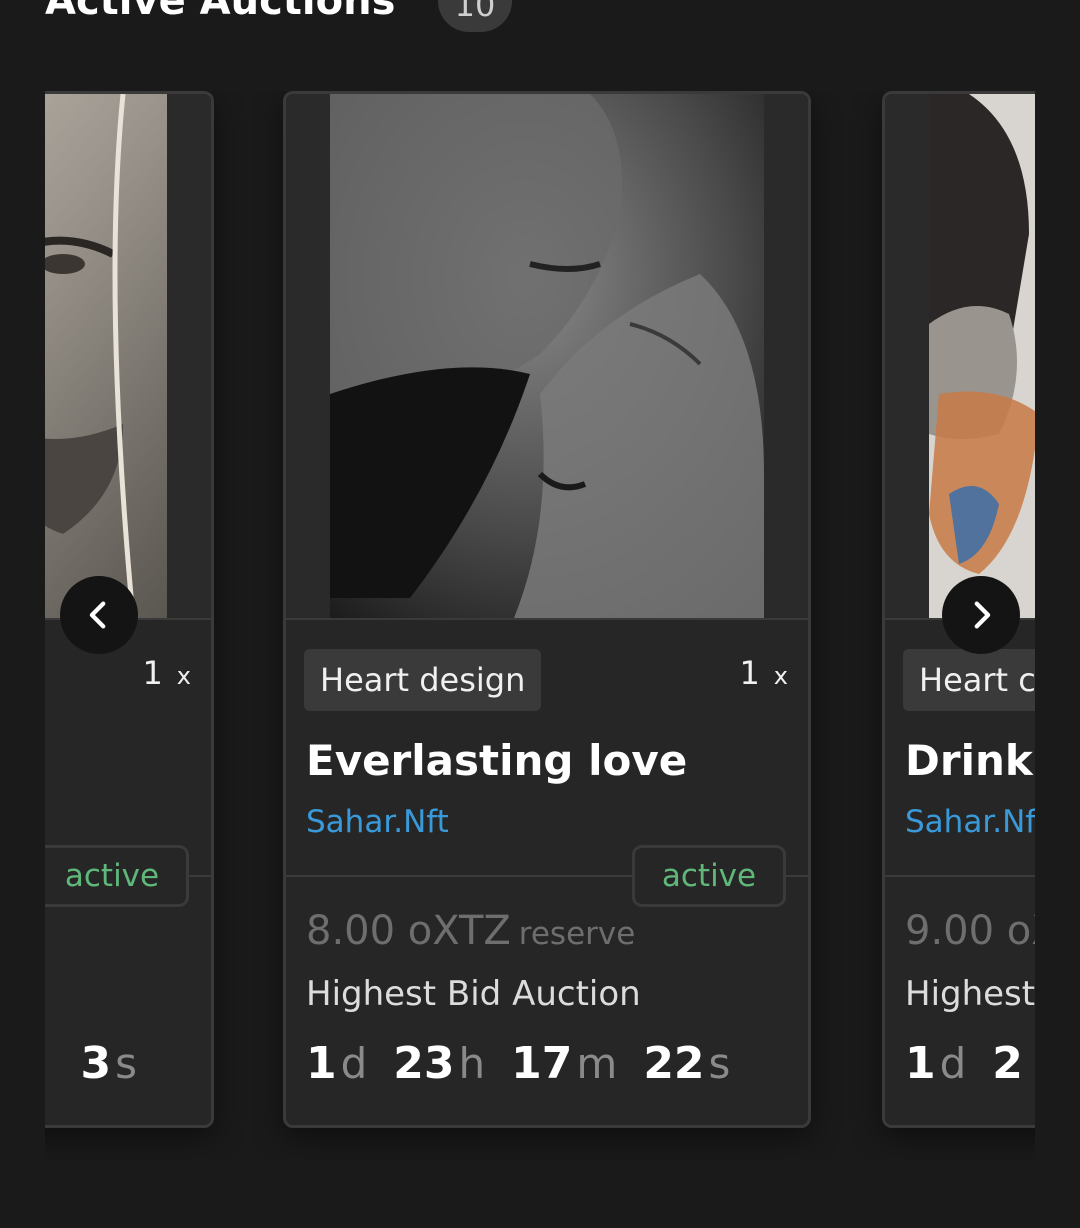  What do you see at coordinates (471, 931) in the screenshot?
I see `reserve-price: 8.00 oXTZ reserve` at bounding box center [471, 931].